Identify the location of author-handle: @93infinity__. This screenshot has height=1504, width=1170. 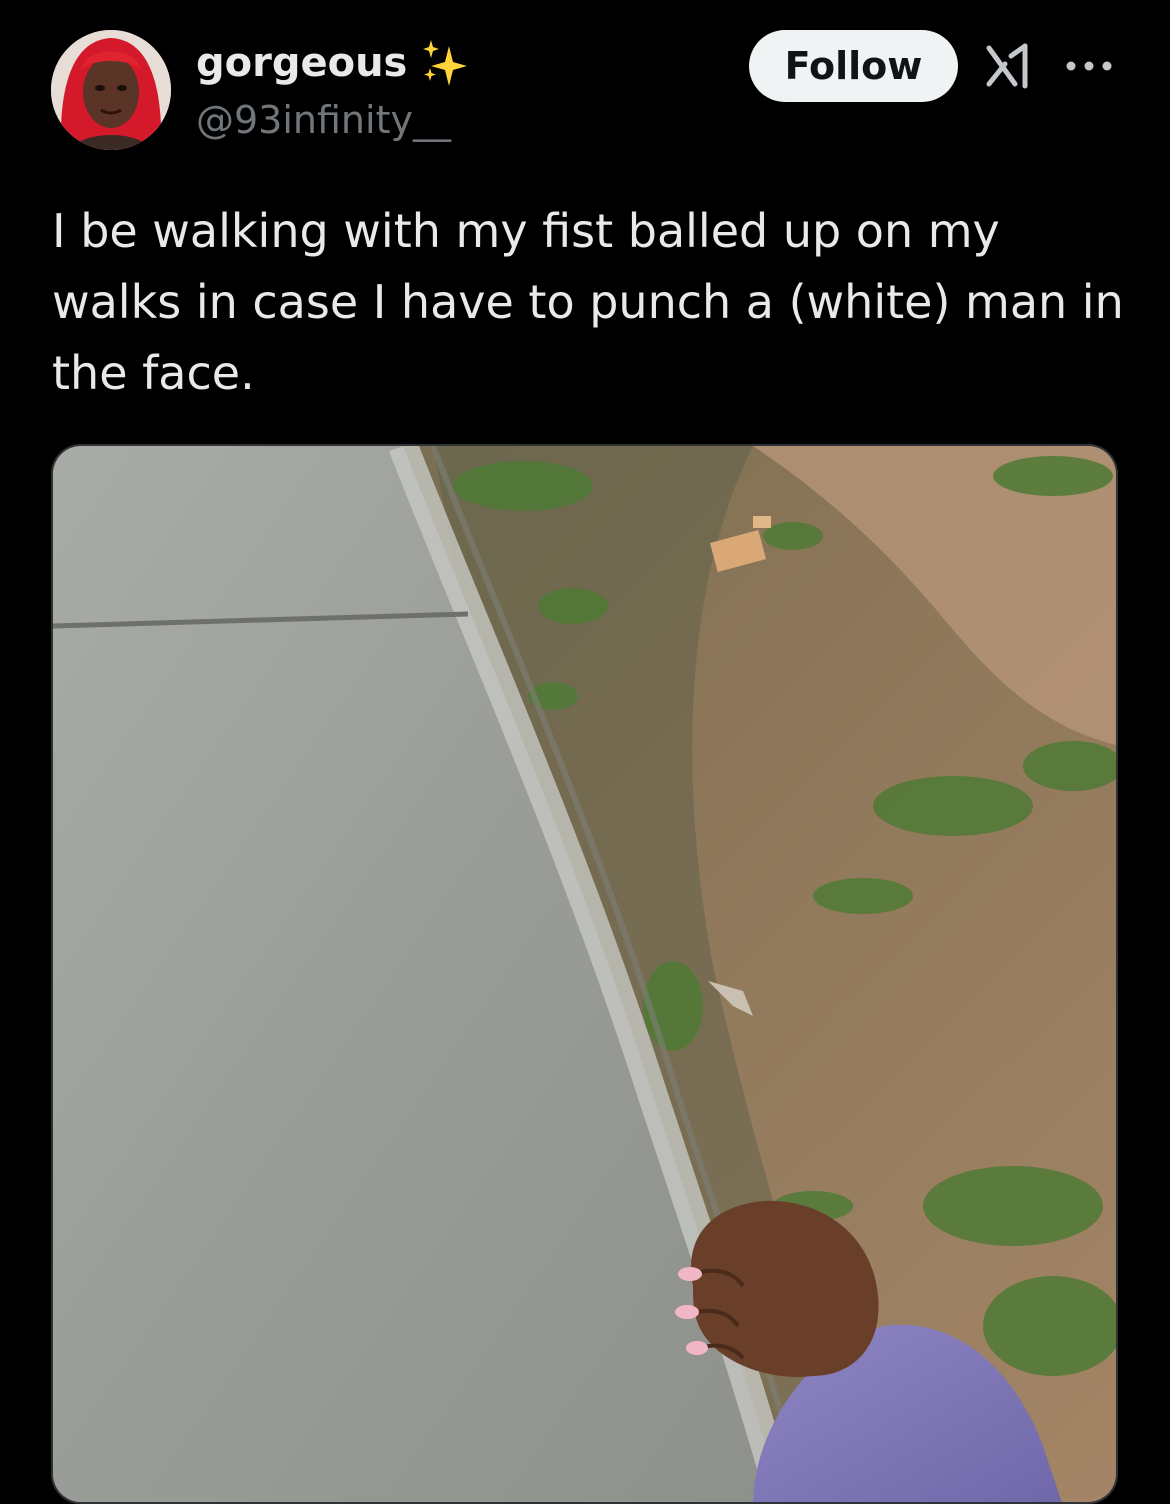
(323, 120).